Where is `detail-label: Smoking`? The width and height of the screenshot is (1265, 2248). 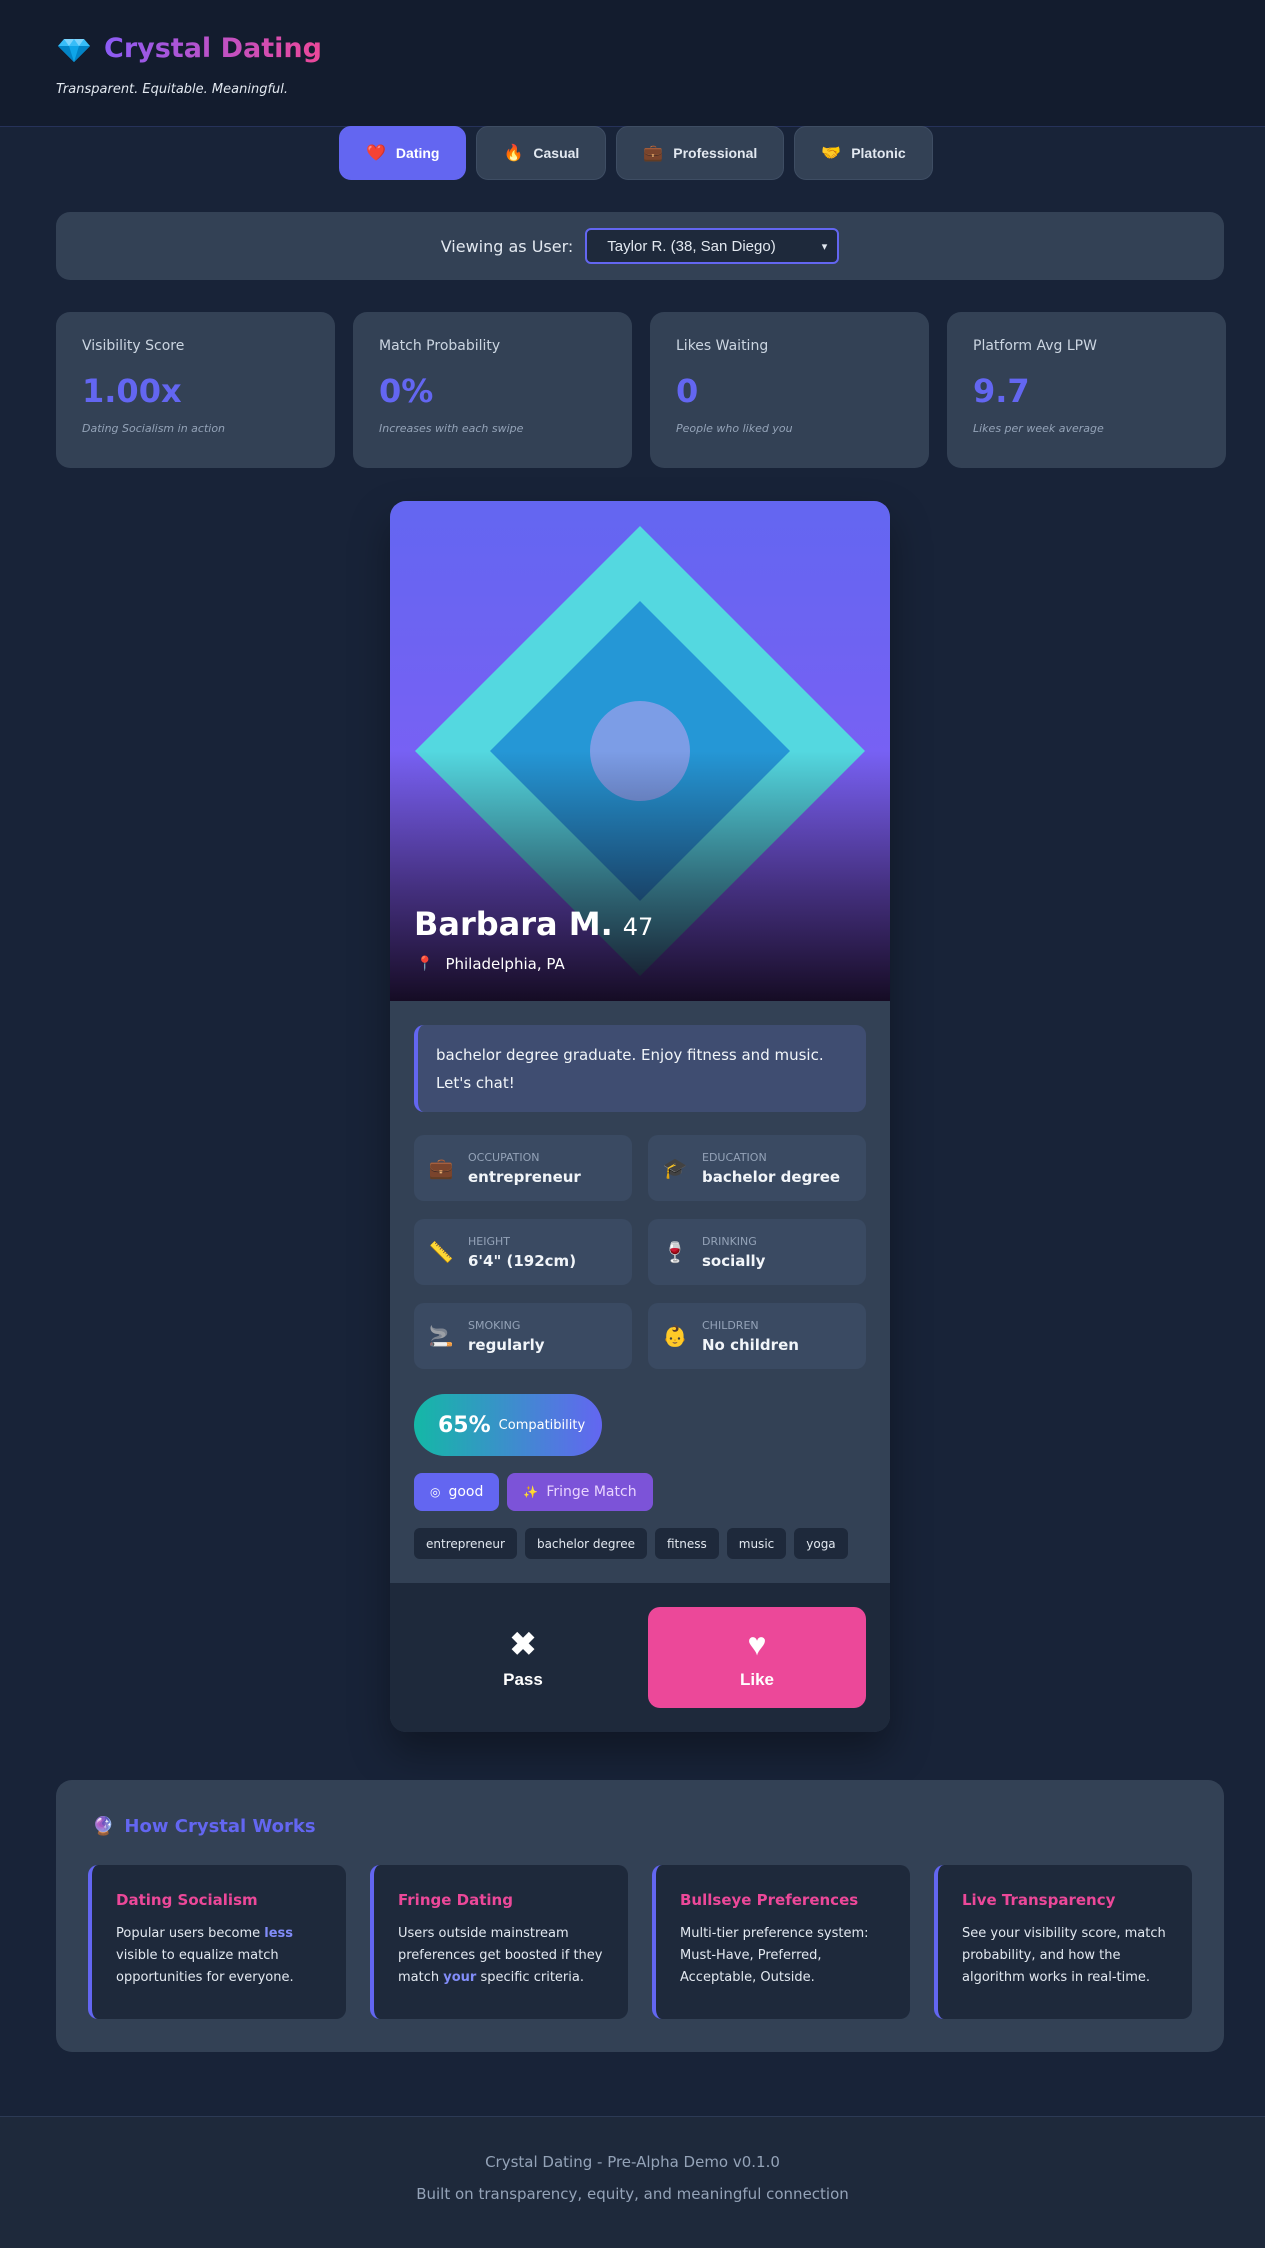
detail-label: Smoking is located at coordinates (494, 1325).